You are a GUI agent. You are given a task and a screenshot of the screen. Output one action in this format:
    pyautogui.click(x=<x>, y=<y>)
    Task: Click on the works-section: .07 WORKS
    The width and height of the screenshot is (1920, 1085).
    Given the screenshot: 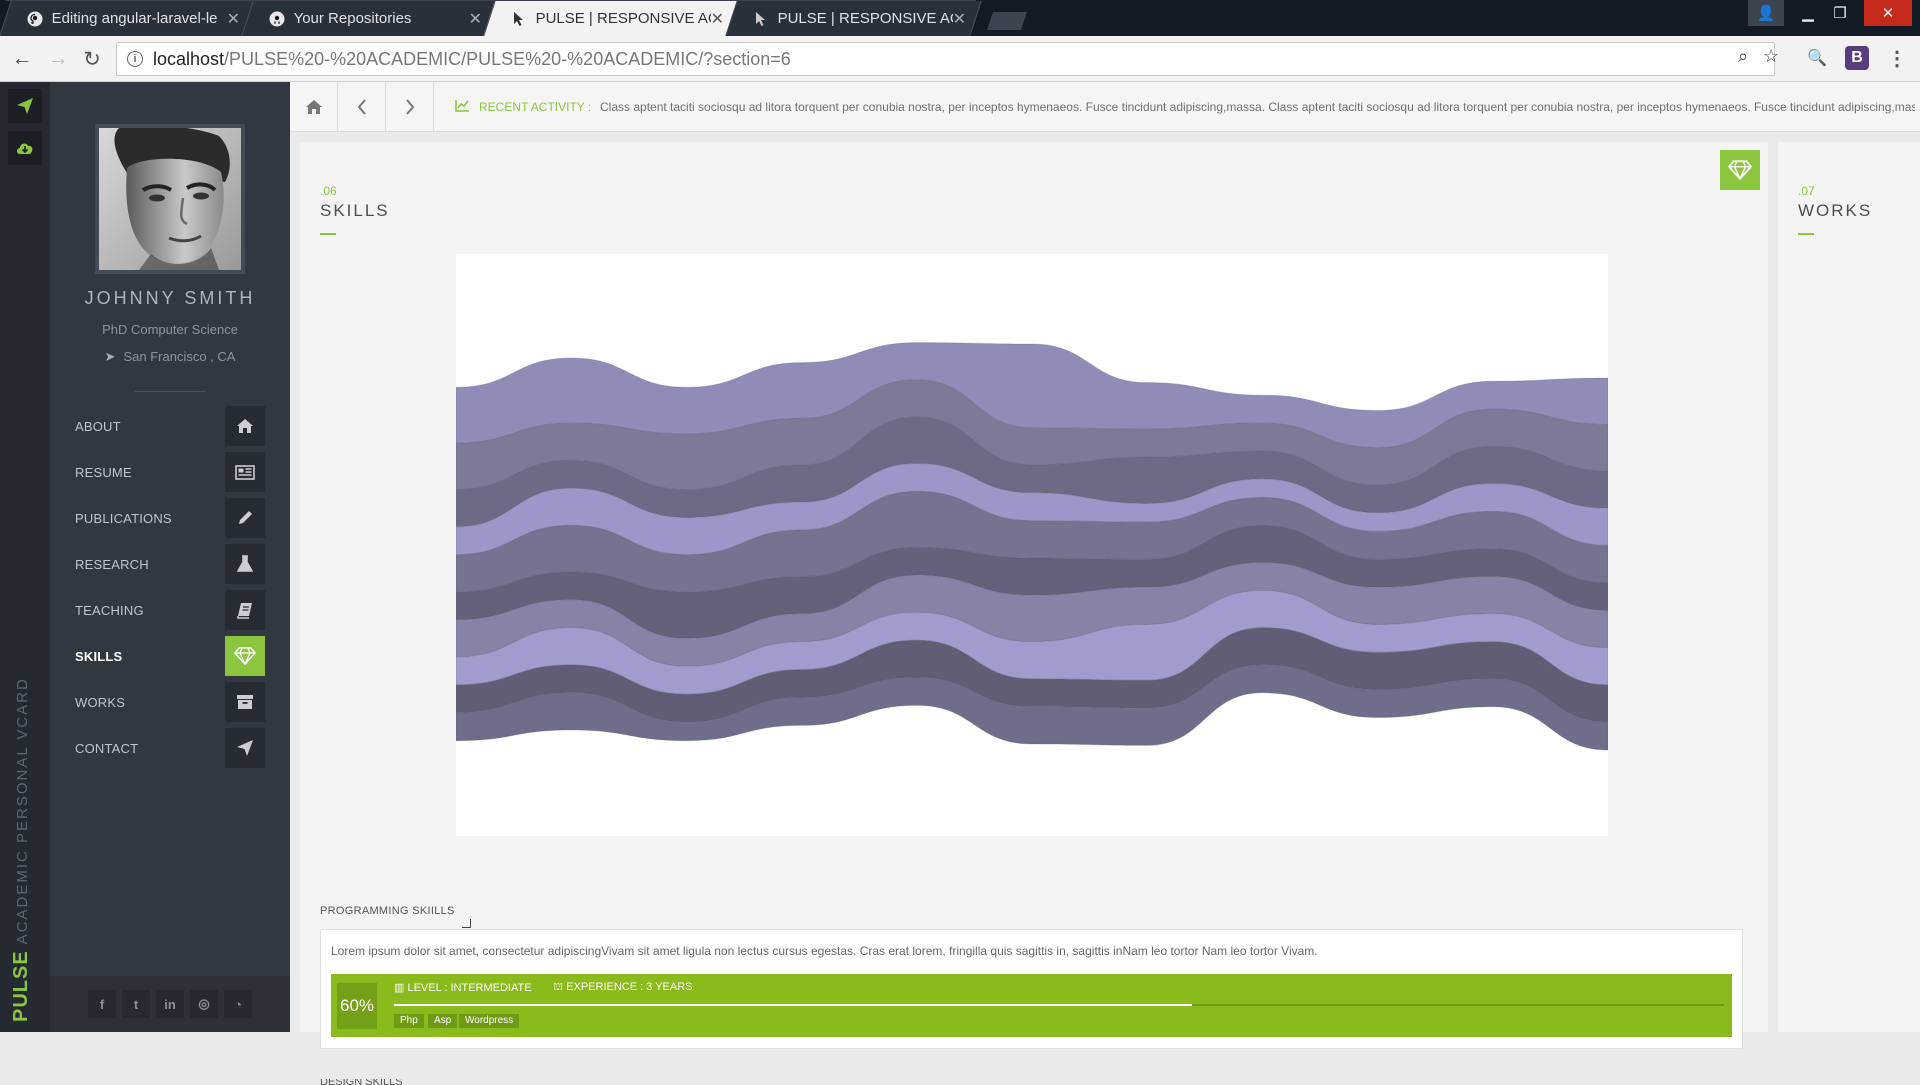 What is the action you would take?
    pyautogui.click(x=1849, y=587)
    